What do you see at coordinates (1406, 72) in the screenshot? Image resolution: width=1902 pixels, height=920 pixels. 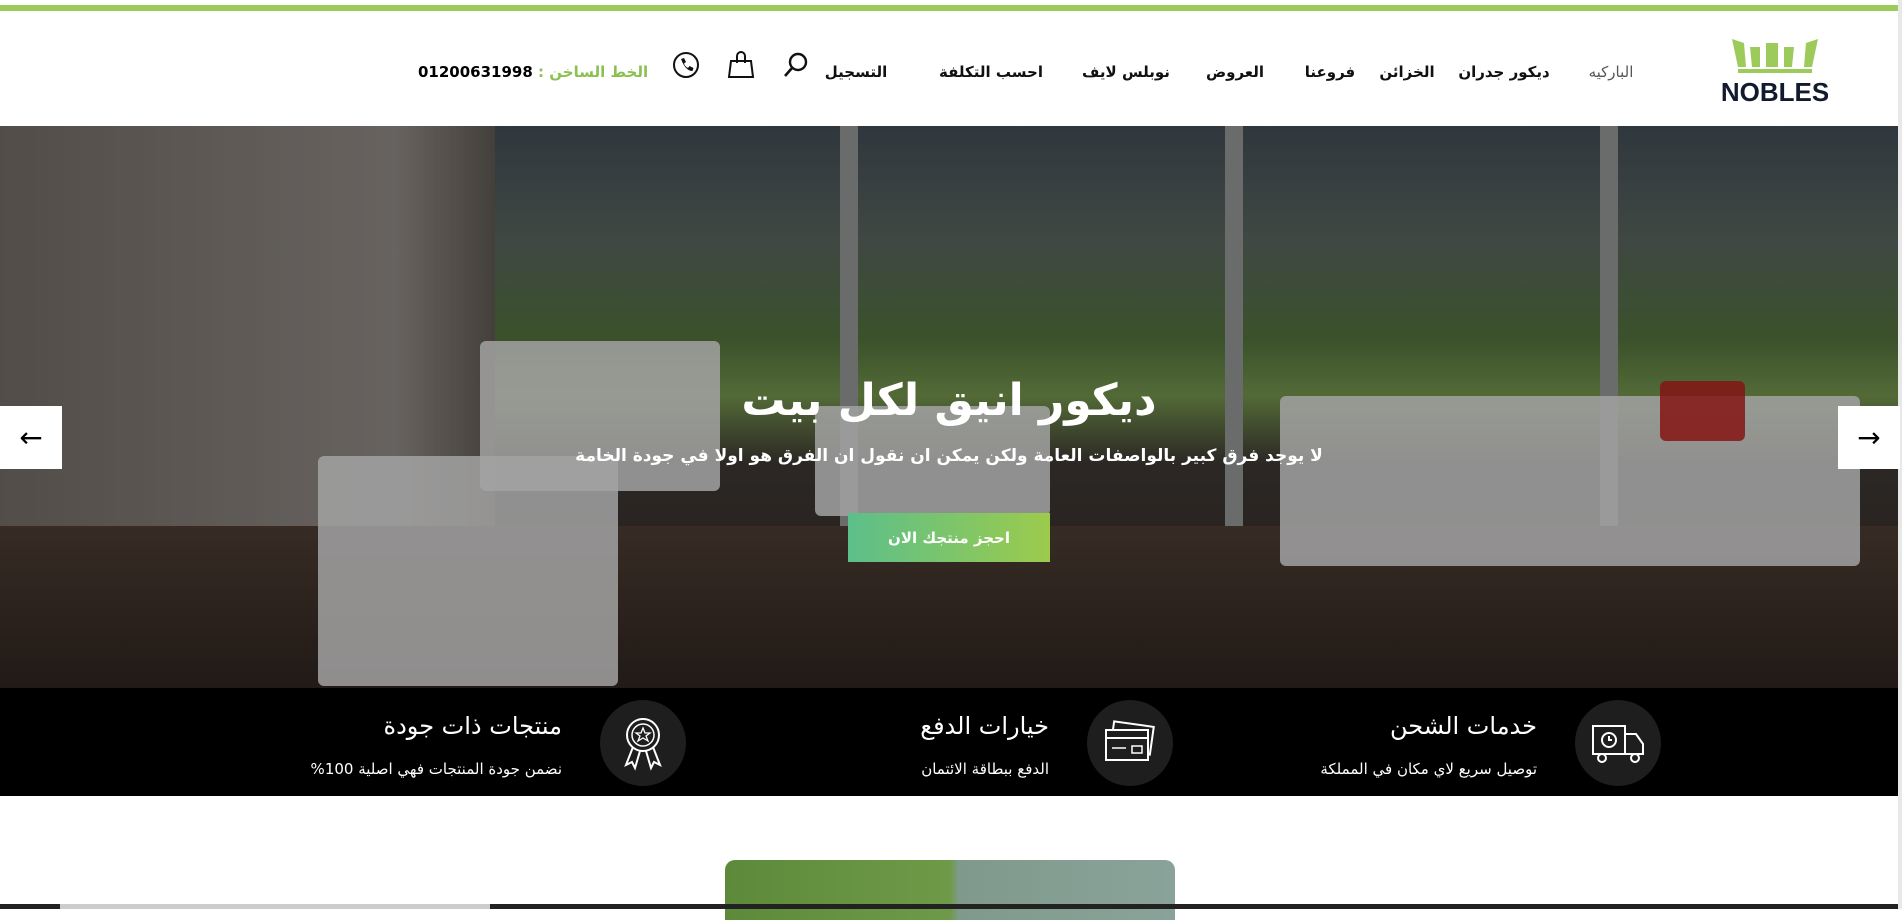 I see `nav-cabinets: الخزائن` at bounding box center [1406, 72].